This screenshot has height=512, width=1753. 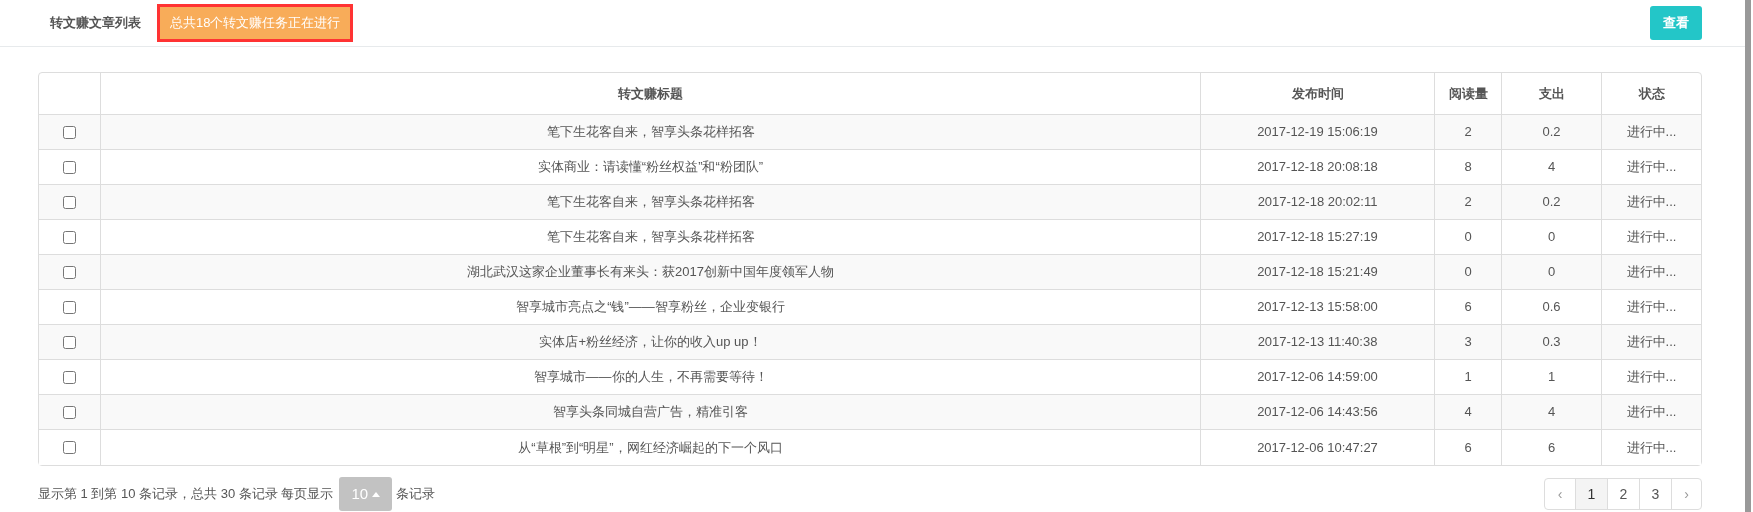 What do you see at coordinates (1467, 93) in the screenshot?
I see `column-header: 阅读量` at bounding box center [1467, 93].